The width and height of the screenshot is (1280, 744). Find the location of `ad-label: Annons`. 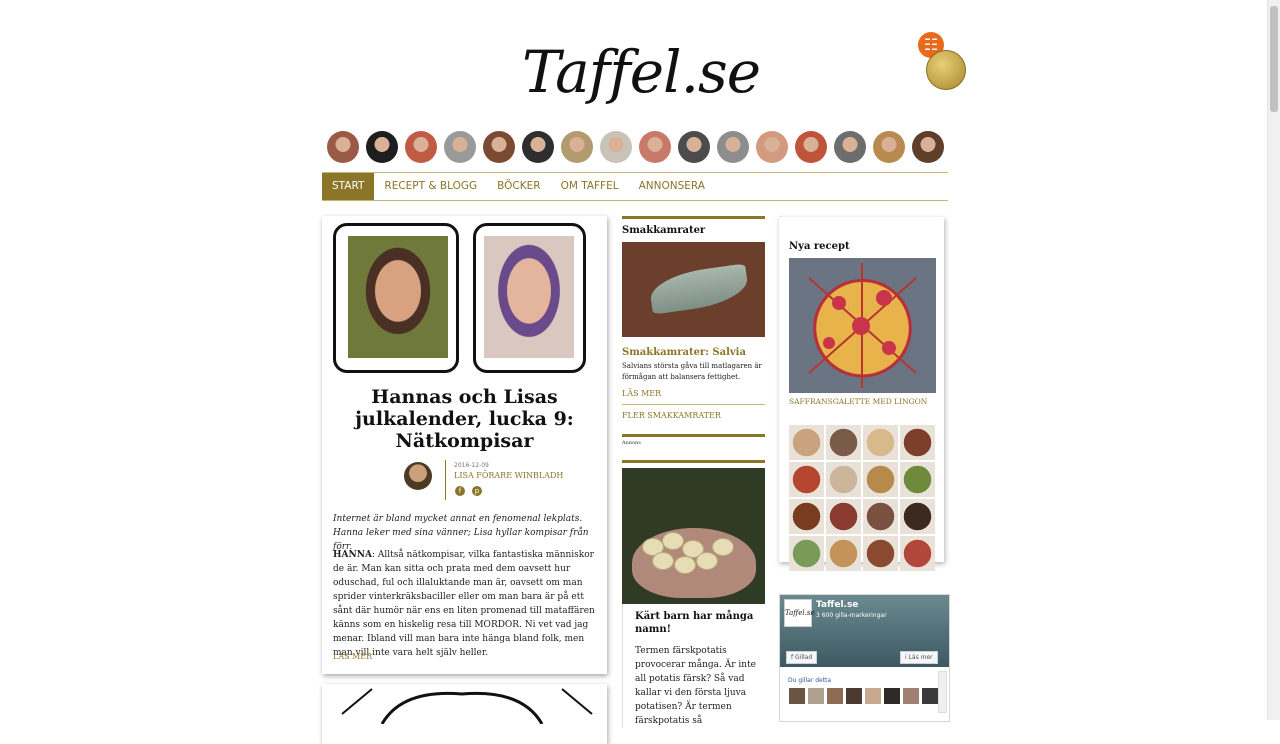

ad-label: Annons is located at coordinates (631, 443).